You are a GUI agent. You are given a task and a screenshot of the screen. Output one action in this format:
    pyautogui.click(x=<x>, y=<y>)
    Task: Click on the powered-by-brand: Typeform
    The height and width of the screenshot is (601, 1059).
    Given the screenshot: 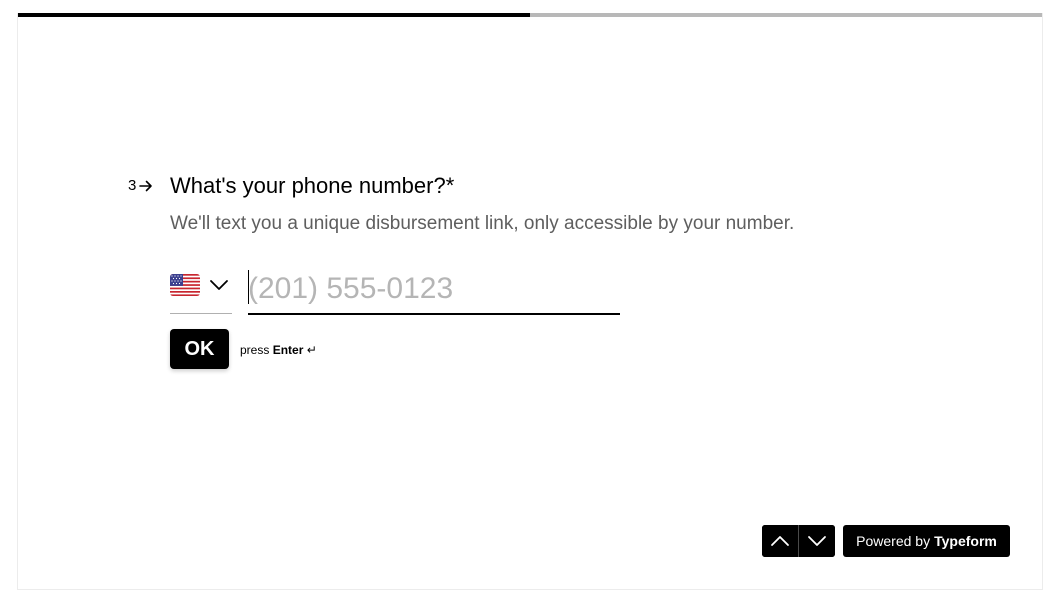 What is the action you would take?
    pyautogui.click(x=965, y=541)
    